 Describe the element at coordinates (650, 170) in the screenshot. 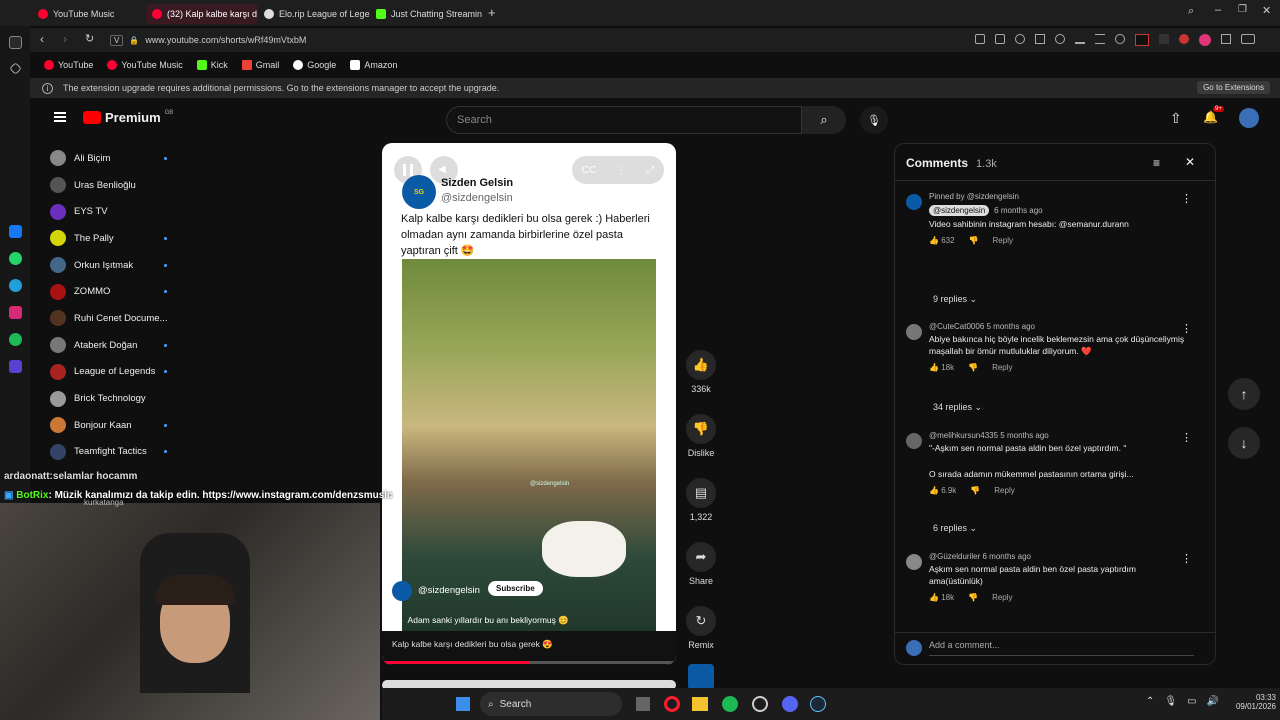

I see `fullscreen-icon: ⤢` at that location.